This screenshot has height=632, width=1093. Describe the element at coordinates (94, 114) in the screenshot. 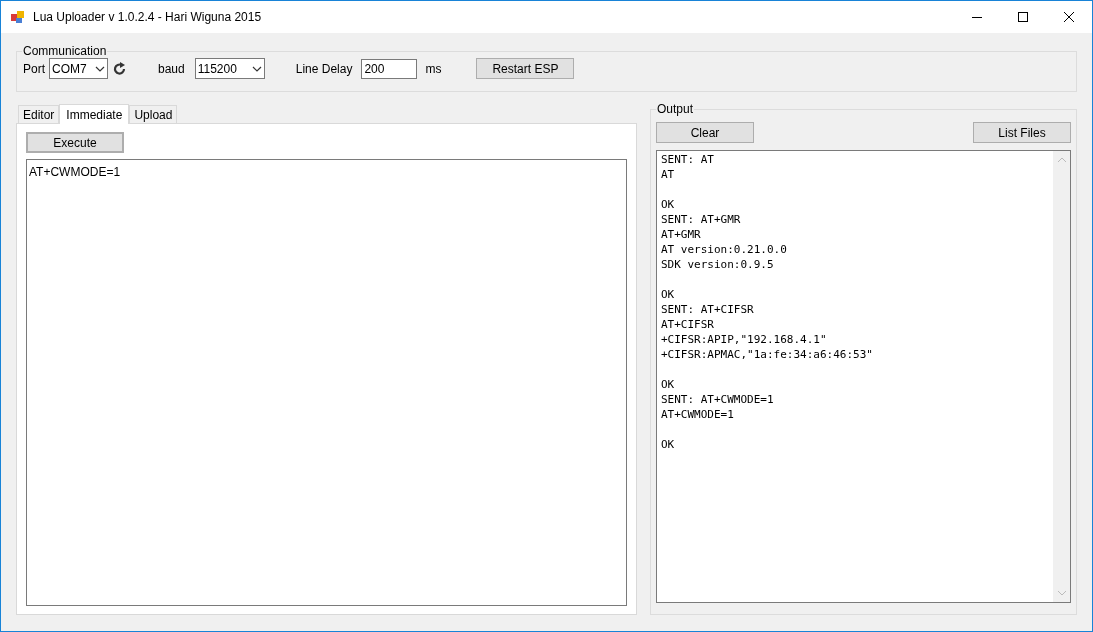

I see `tab: Immediate` at that location.